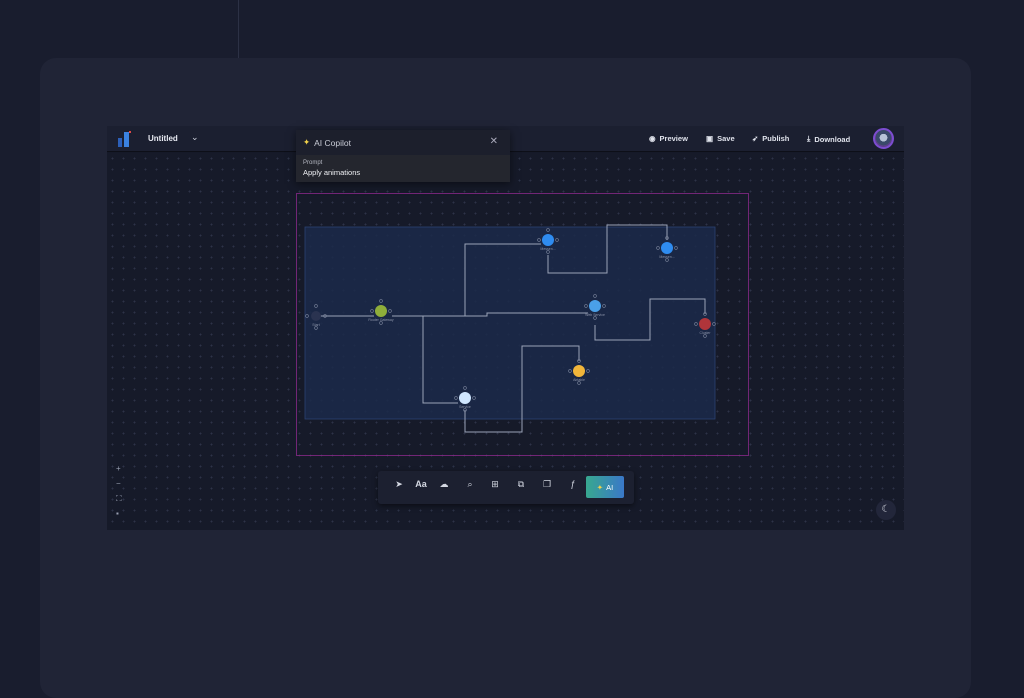  I want to click on msg2-icon, so click(667, 248).